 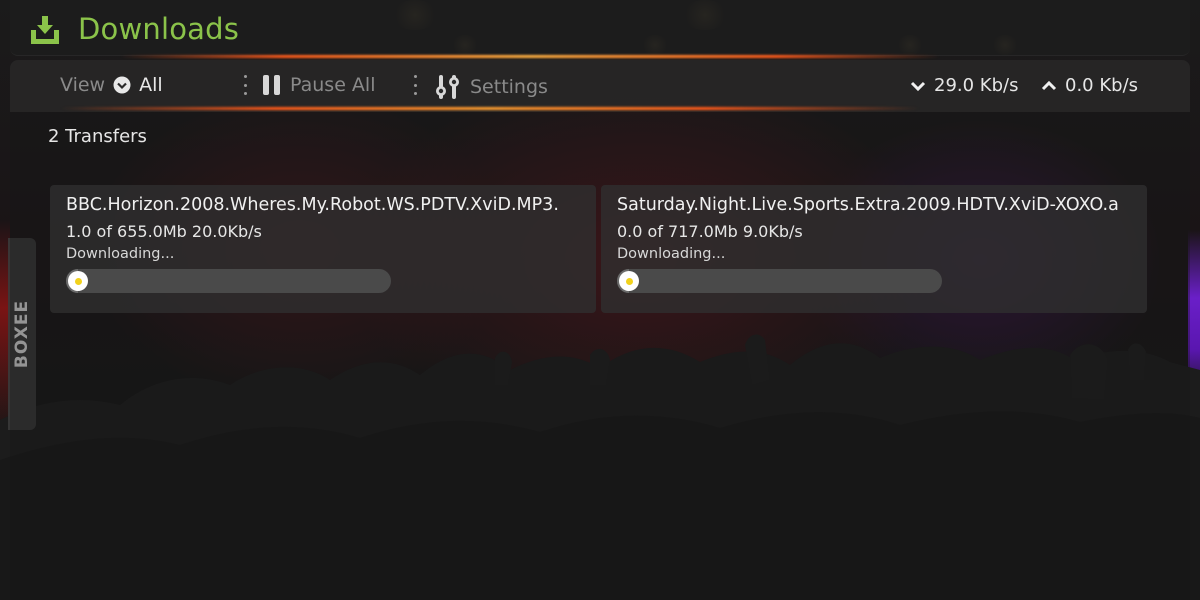 I want to click on chevron-down-icon, so click(x=918, y=86).